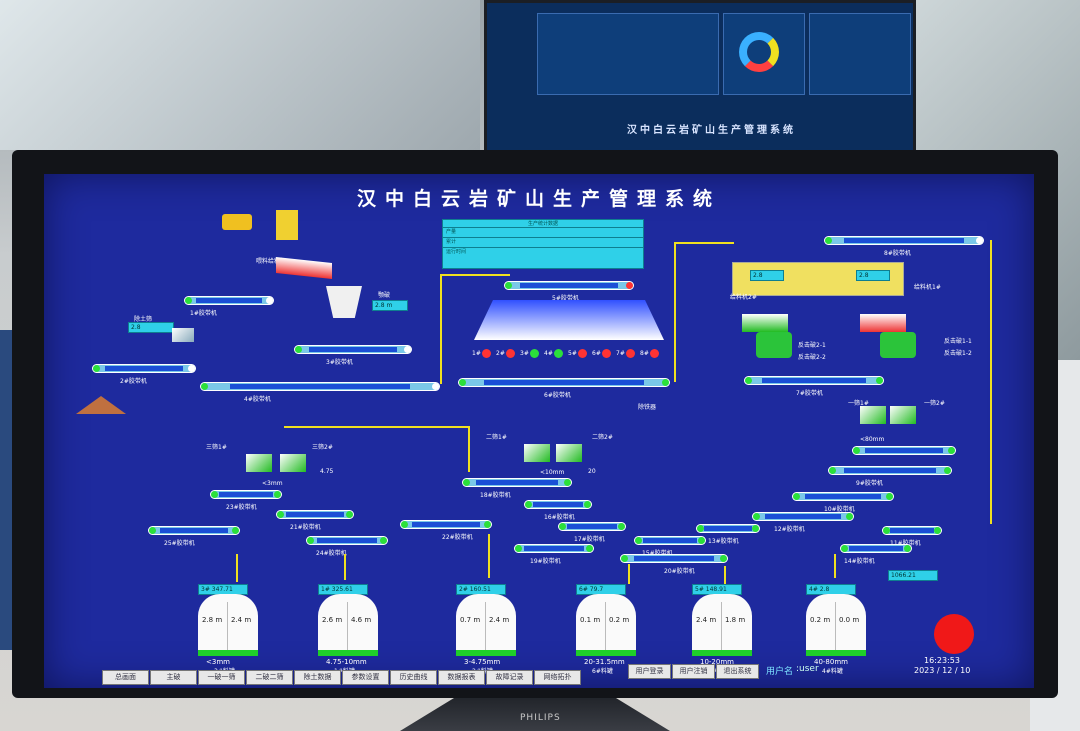  Describe the element at coordinates (125, 677) in the screenshot. I see `nav-button: 总画面` at that location.